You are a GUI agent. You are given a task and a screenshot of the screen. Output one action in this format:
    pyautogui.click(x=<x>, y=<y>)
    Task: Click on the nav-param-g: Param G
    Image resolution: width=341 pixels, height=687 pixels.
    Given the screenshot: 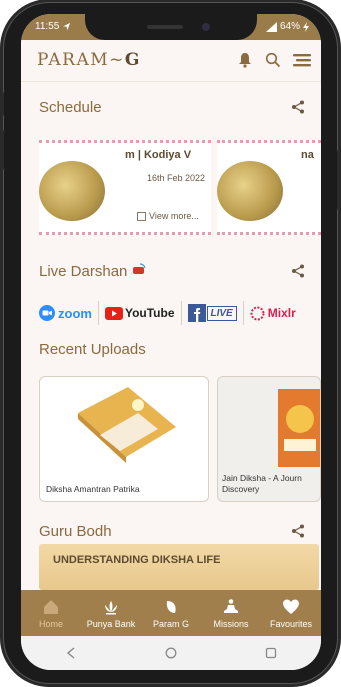 What is the action you would take?
    pyautogui.click(x=171, y=613)
    